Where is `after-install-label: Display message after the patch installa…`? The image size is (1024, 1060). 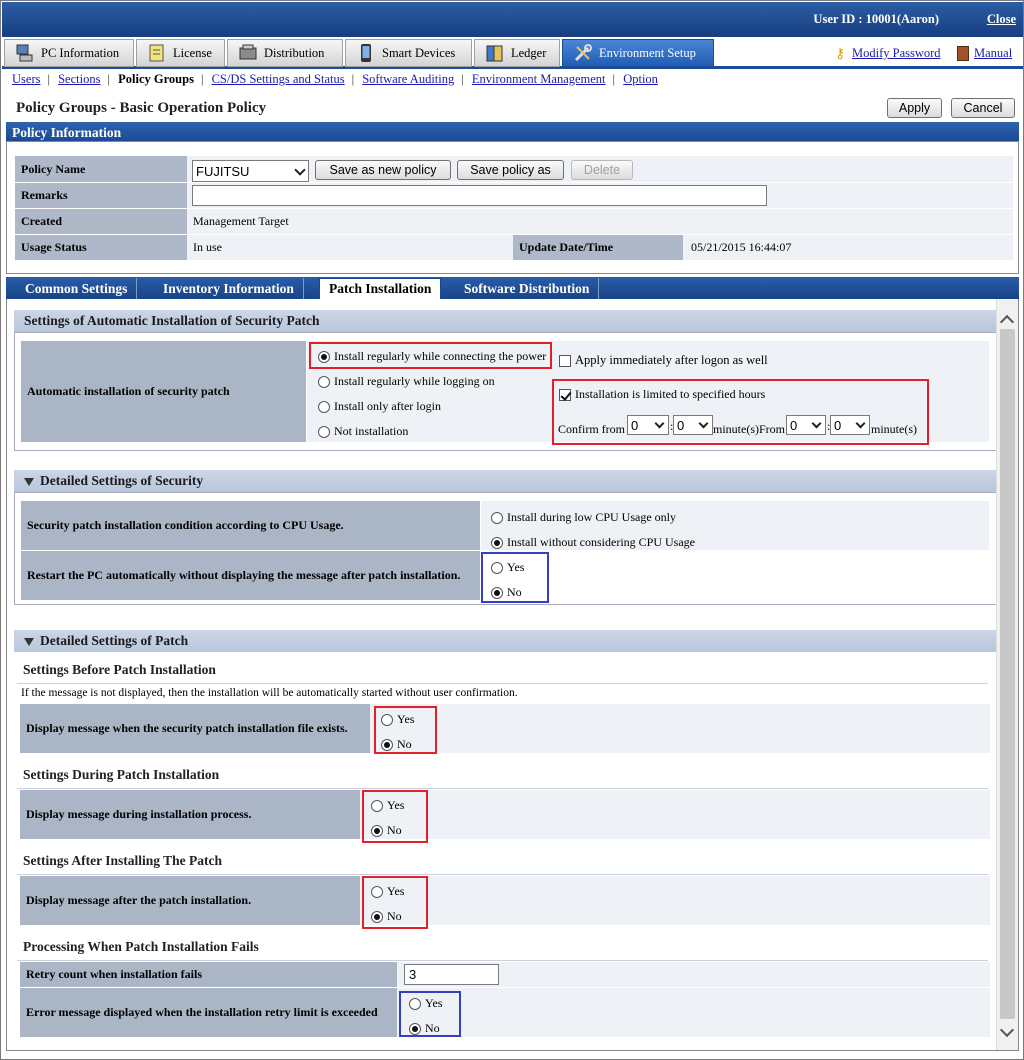 after-install-label: Display message after the patch installa… is located at coordinates (190, 900).